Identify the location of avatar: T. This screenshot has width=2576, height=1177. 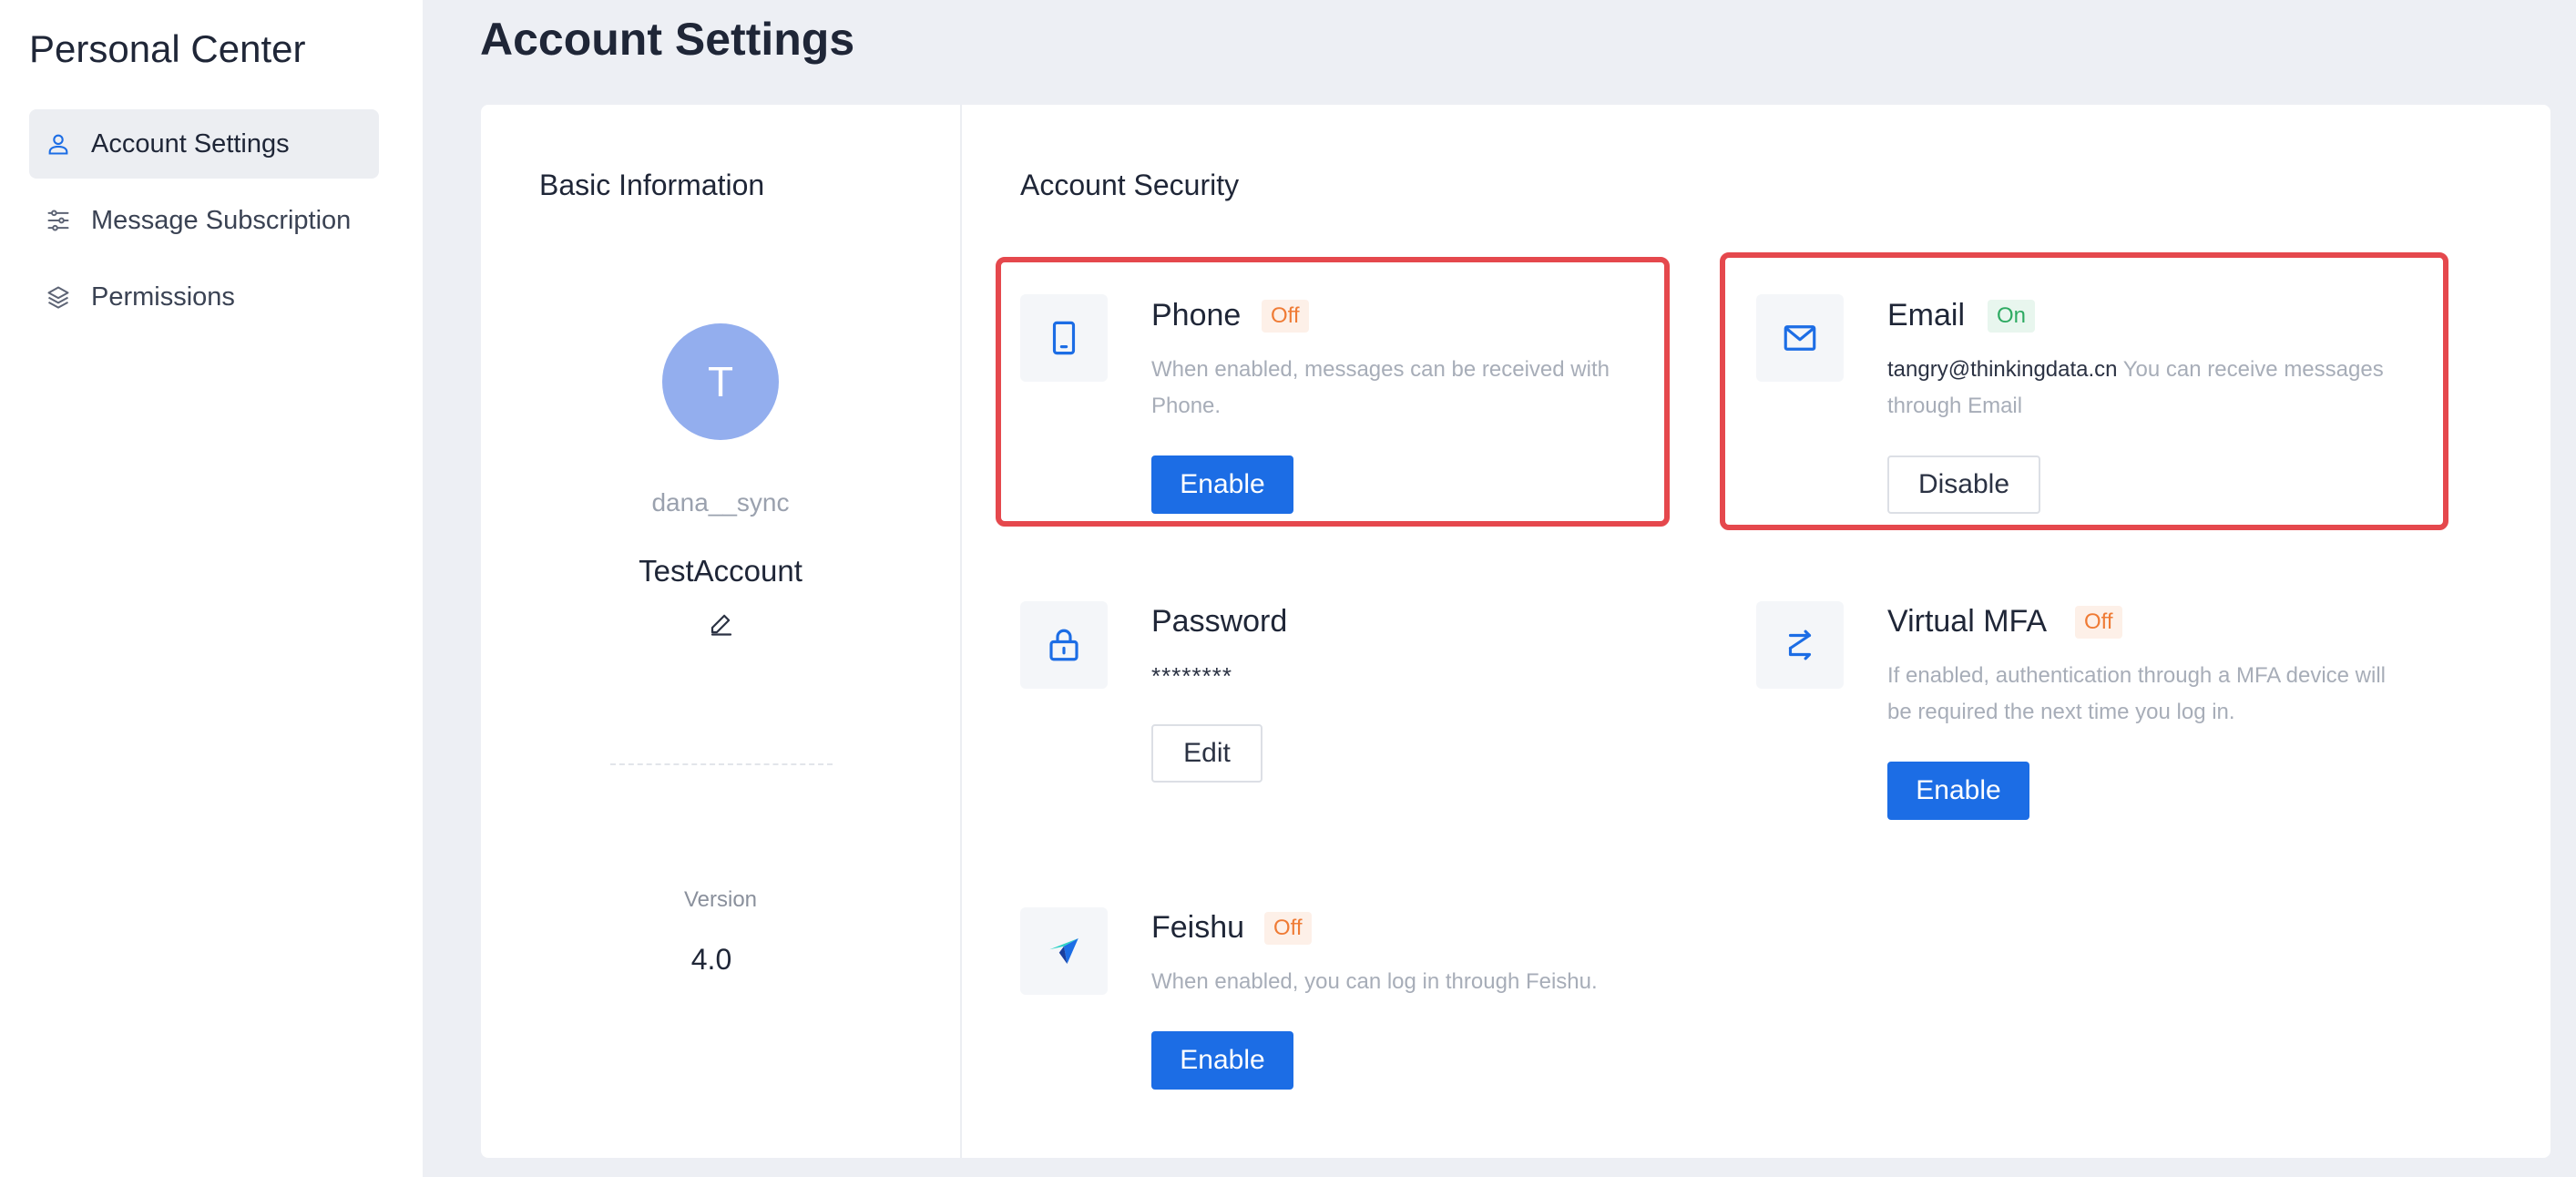
(720, 381).